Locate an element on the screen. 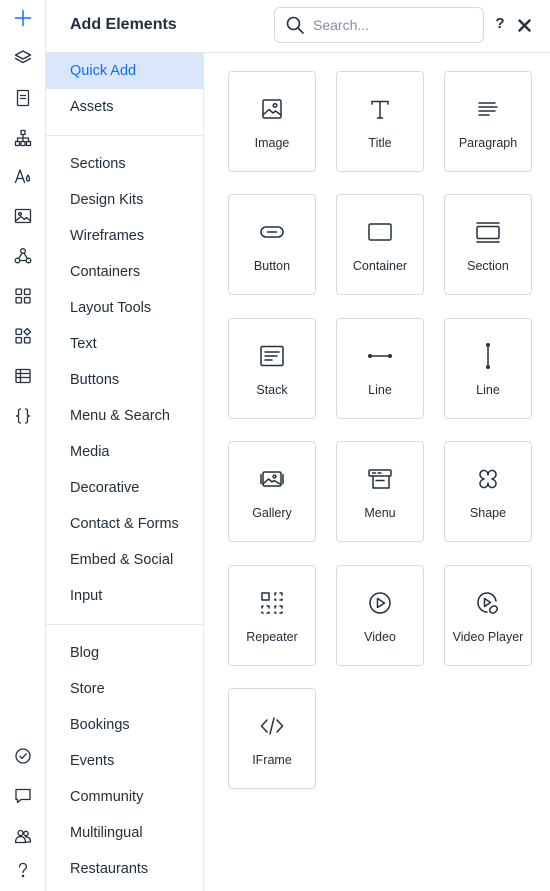  category-buttons: Buttons is located at coordinates (124, 380).